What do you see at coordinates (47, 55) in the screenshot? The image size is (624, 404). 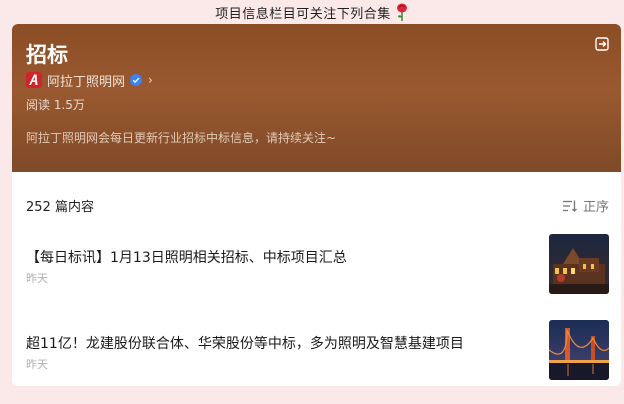 I see `collection-title: 招标` at bounding box center [47, 55].